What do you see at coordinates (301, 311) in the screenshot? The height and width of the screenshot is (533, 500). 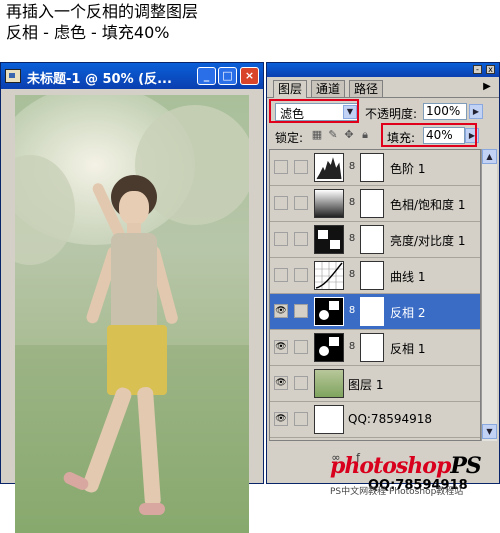 I see `brush-mask-icon` at bounding box center [301, 311].